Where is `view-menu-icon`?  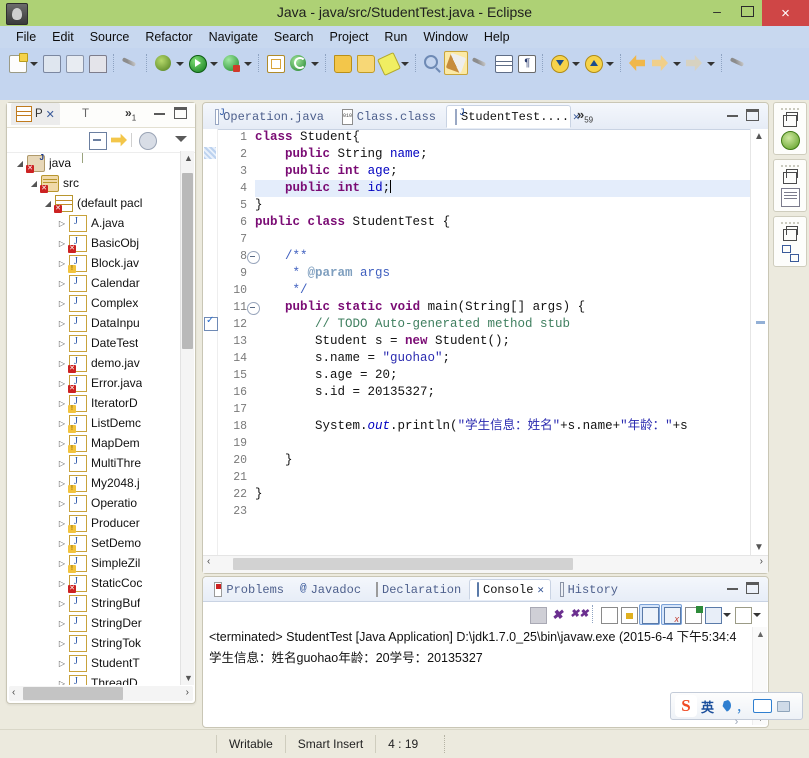 view-menu-icon is located at coordinates (181, 139).